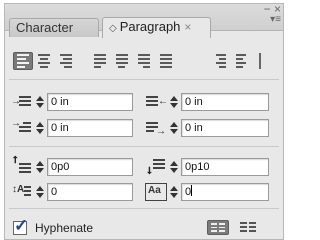 The image size is (320, 240). I want to click on first-line-indent-icon: →, so click(22, 127).